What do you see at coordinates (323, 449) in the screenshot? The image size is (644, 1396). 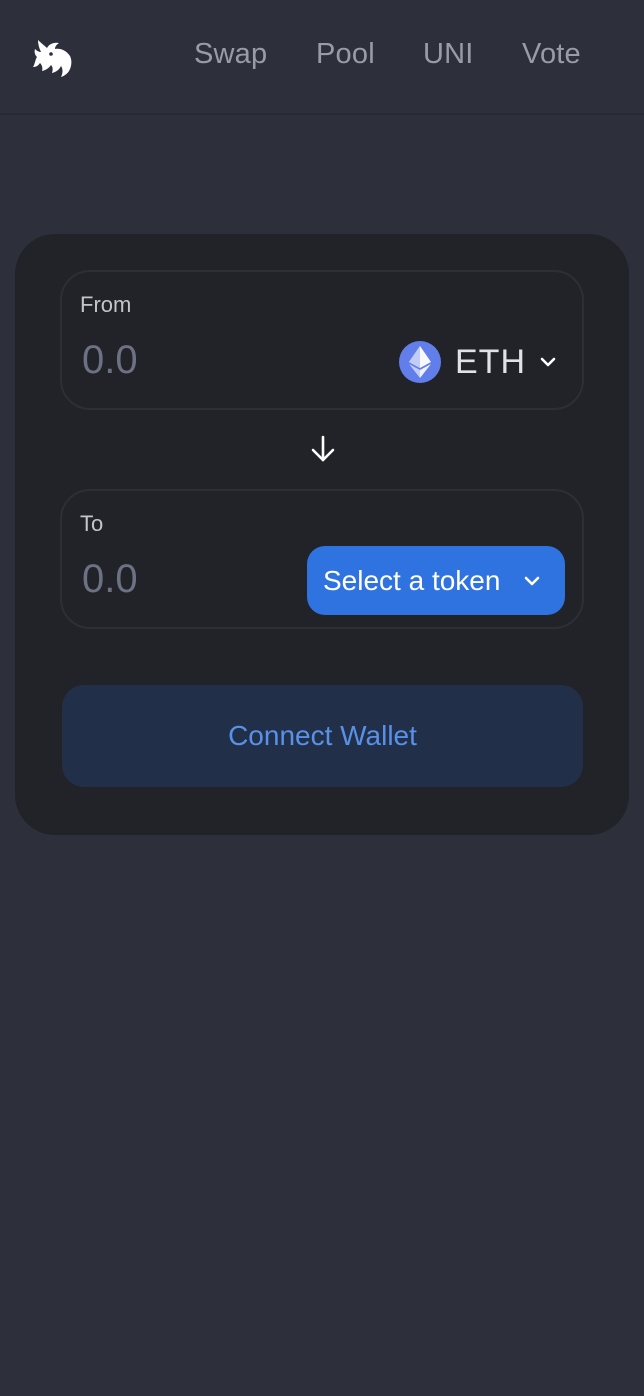 I see `arrow-down-icon` at bounding box center [323, 449].